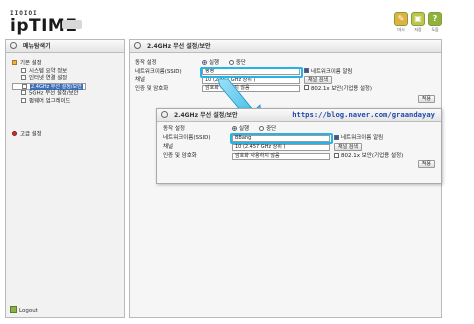  Describe the element at coordinates (49, 94) in the screenshot. I see `menu-item-wireless-5ghz: 5GHz 무선 설정/보안` at that location.